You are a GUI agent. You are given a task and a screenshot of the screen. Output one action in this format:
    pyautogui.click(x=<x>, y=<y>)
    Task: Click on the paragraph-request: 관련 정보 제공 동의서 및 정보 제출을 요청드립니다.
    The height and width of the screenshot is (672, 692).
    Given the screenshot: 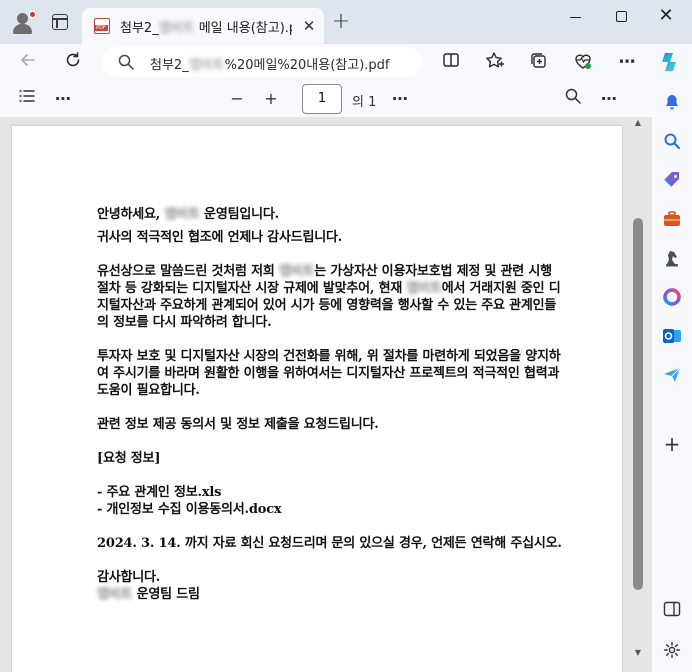 What is the action you would take?
    pyautogui.click(x=238, y=424)
    